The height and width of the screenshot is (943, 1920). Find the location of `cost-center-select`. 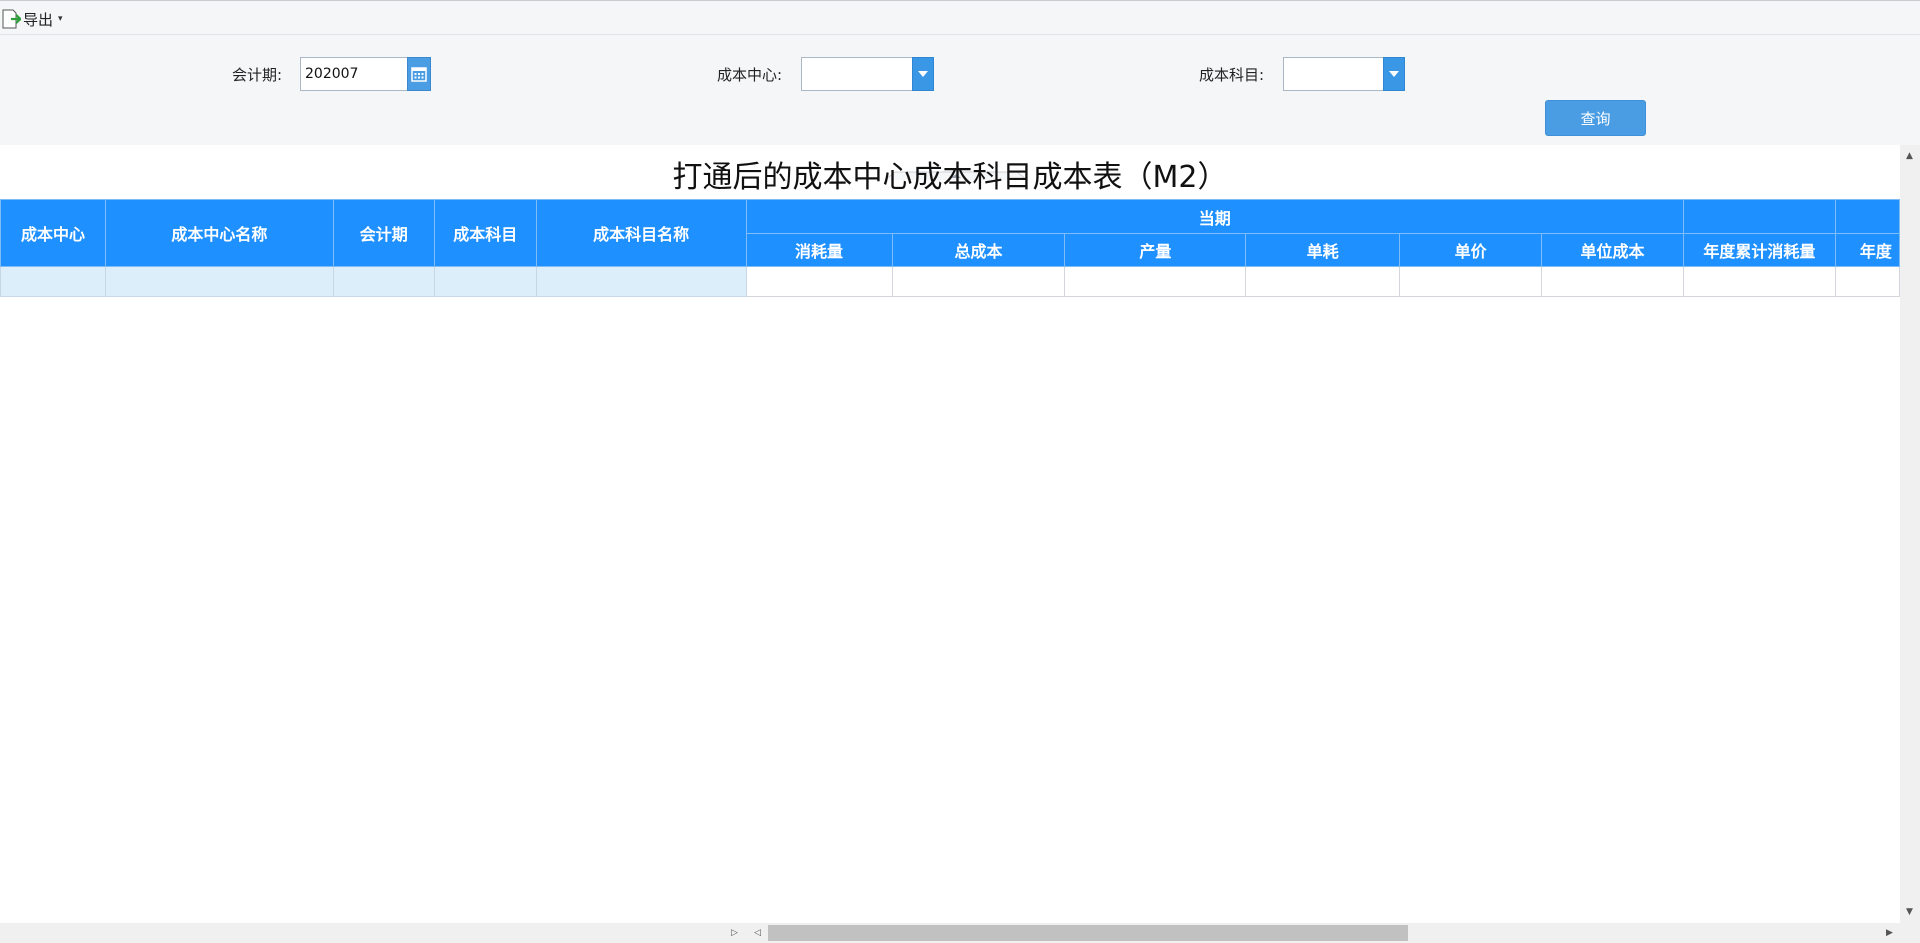

cost-center-select is located at coordinates (857, 74).